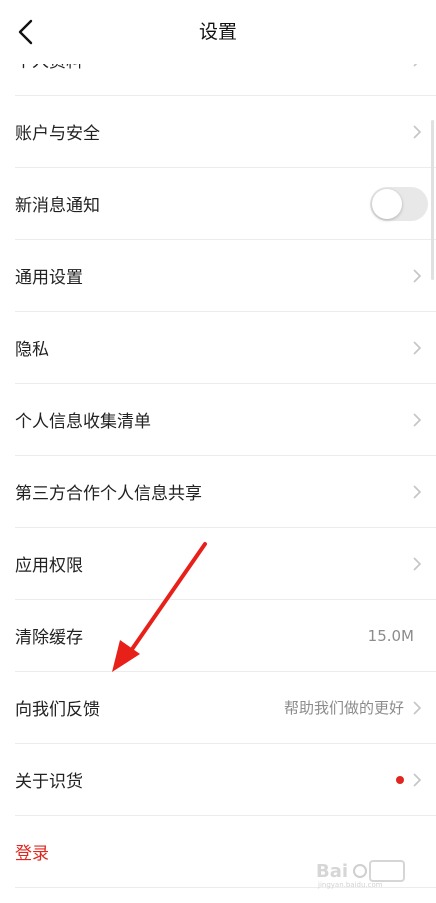 The width and height of the screenshot is (436, 903). Describe the element at coordinates (49, 638) in the screenshot. I see `settings-item-label: 清除缓存` at that location.